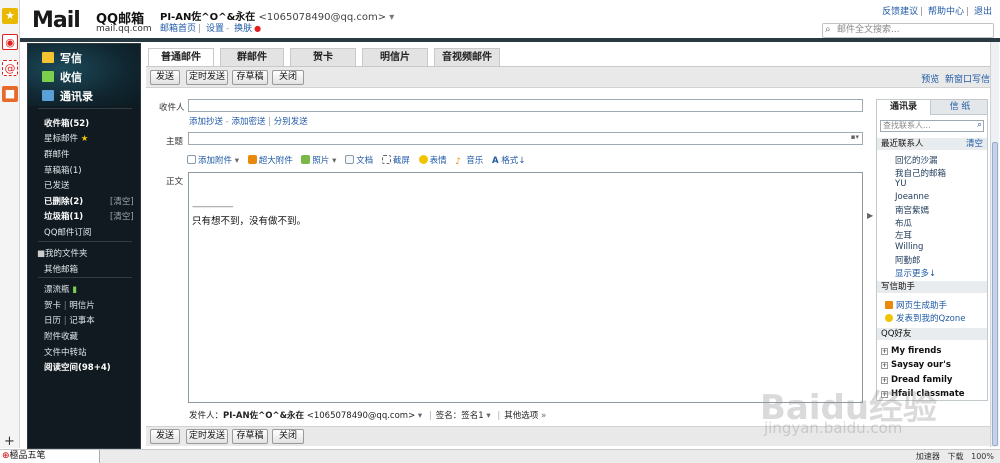 The height and width of the screenshot is (463, 1000). What do you see at coordinates (10, 42) in the screenshot?
I see `weibo-icon: ◉` at bounding box center [10, 42].